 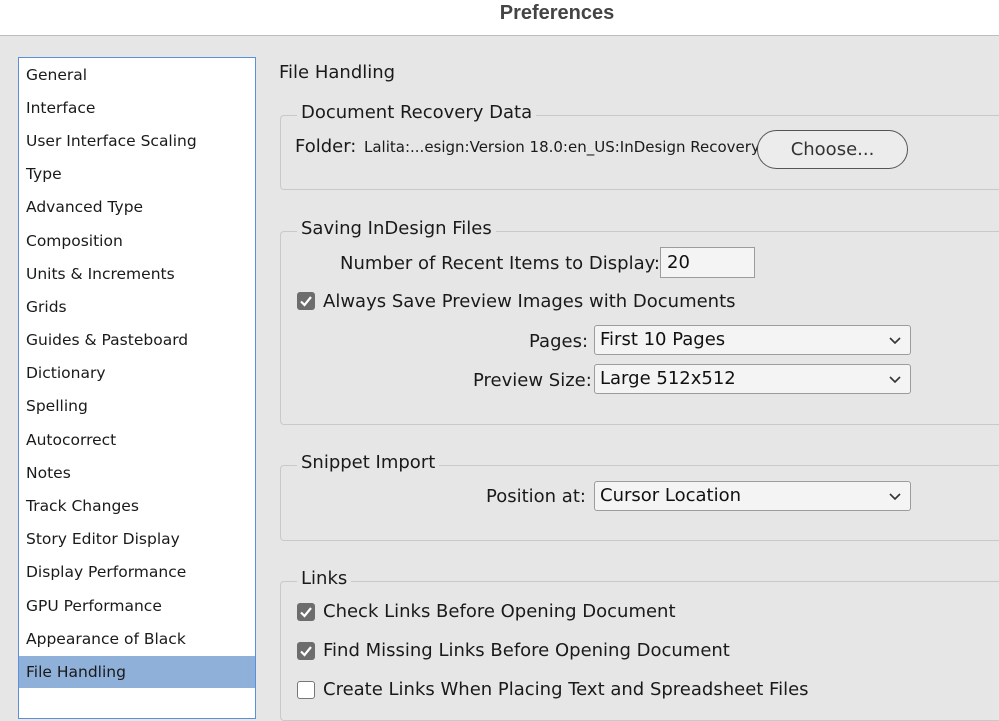 I want to click on recent-items-input: 20, so click(x=707, y=262).